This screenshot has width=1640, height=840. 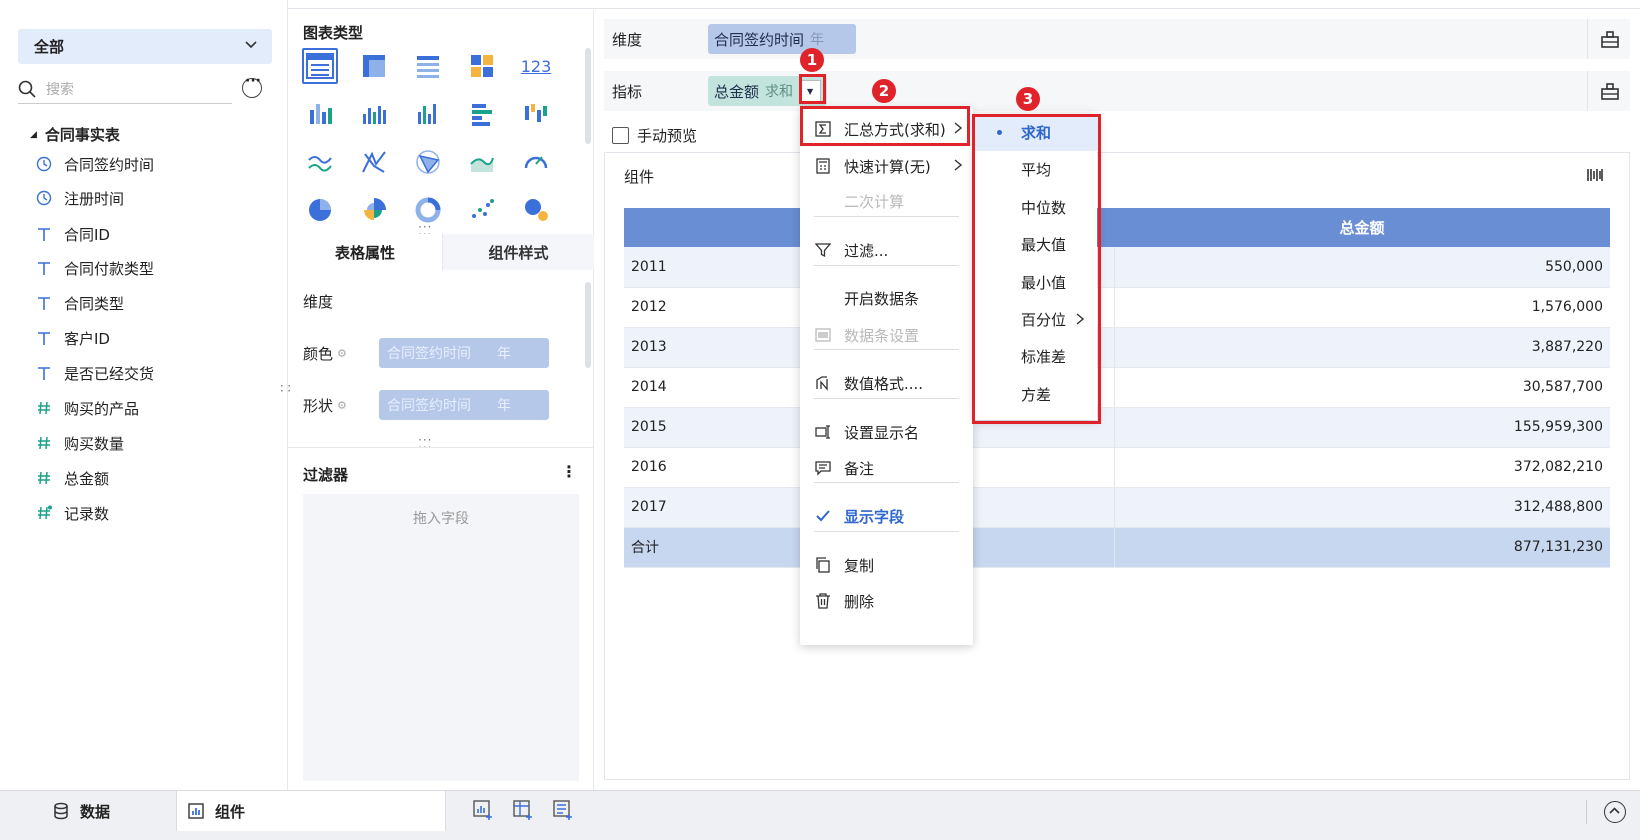 I want to click on color-label: 颜色, so click(x=318, y=353).